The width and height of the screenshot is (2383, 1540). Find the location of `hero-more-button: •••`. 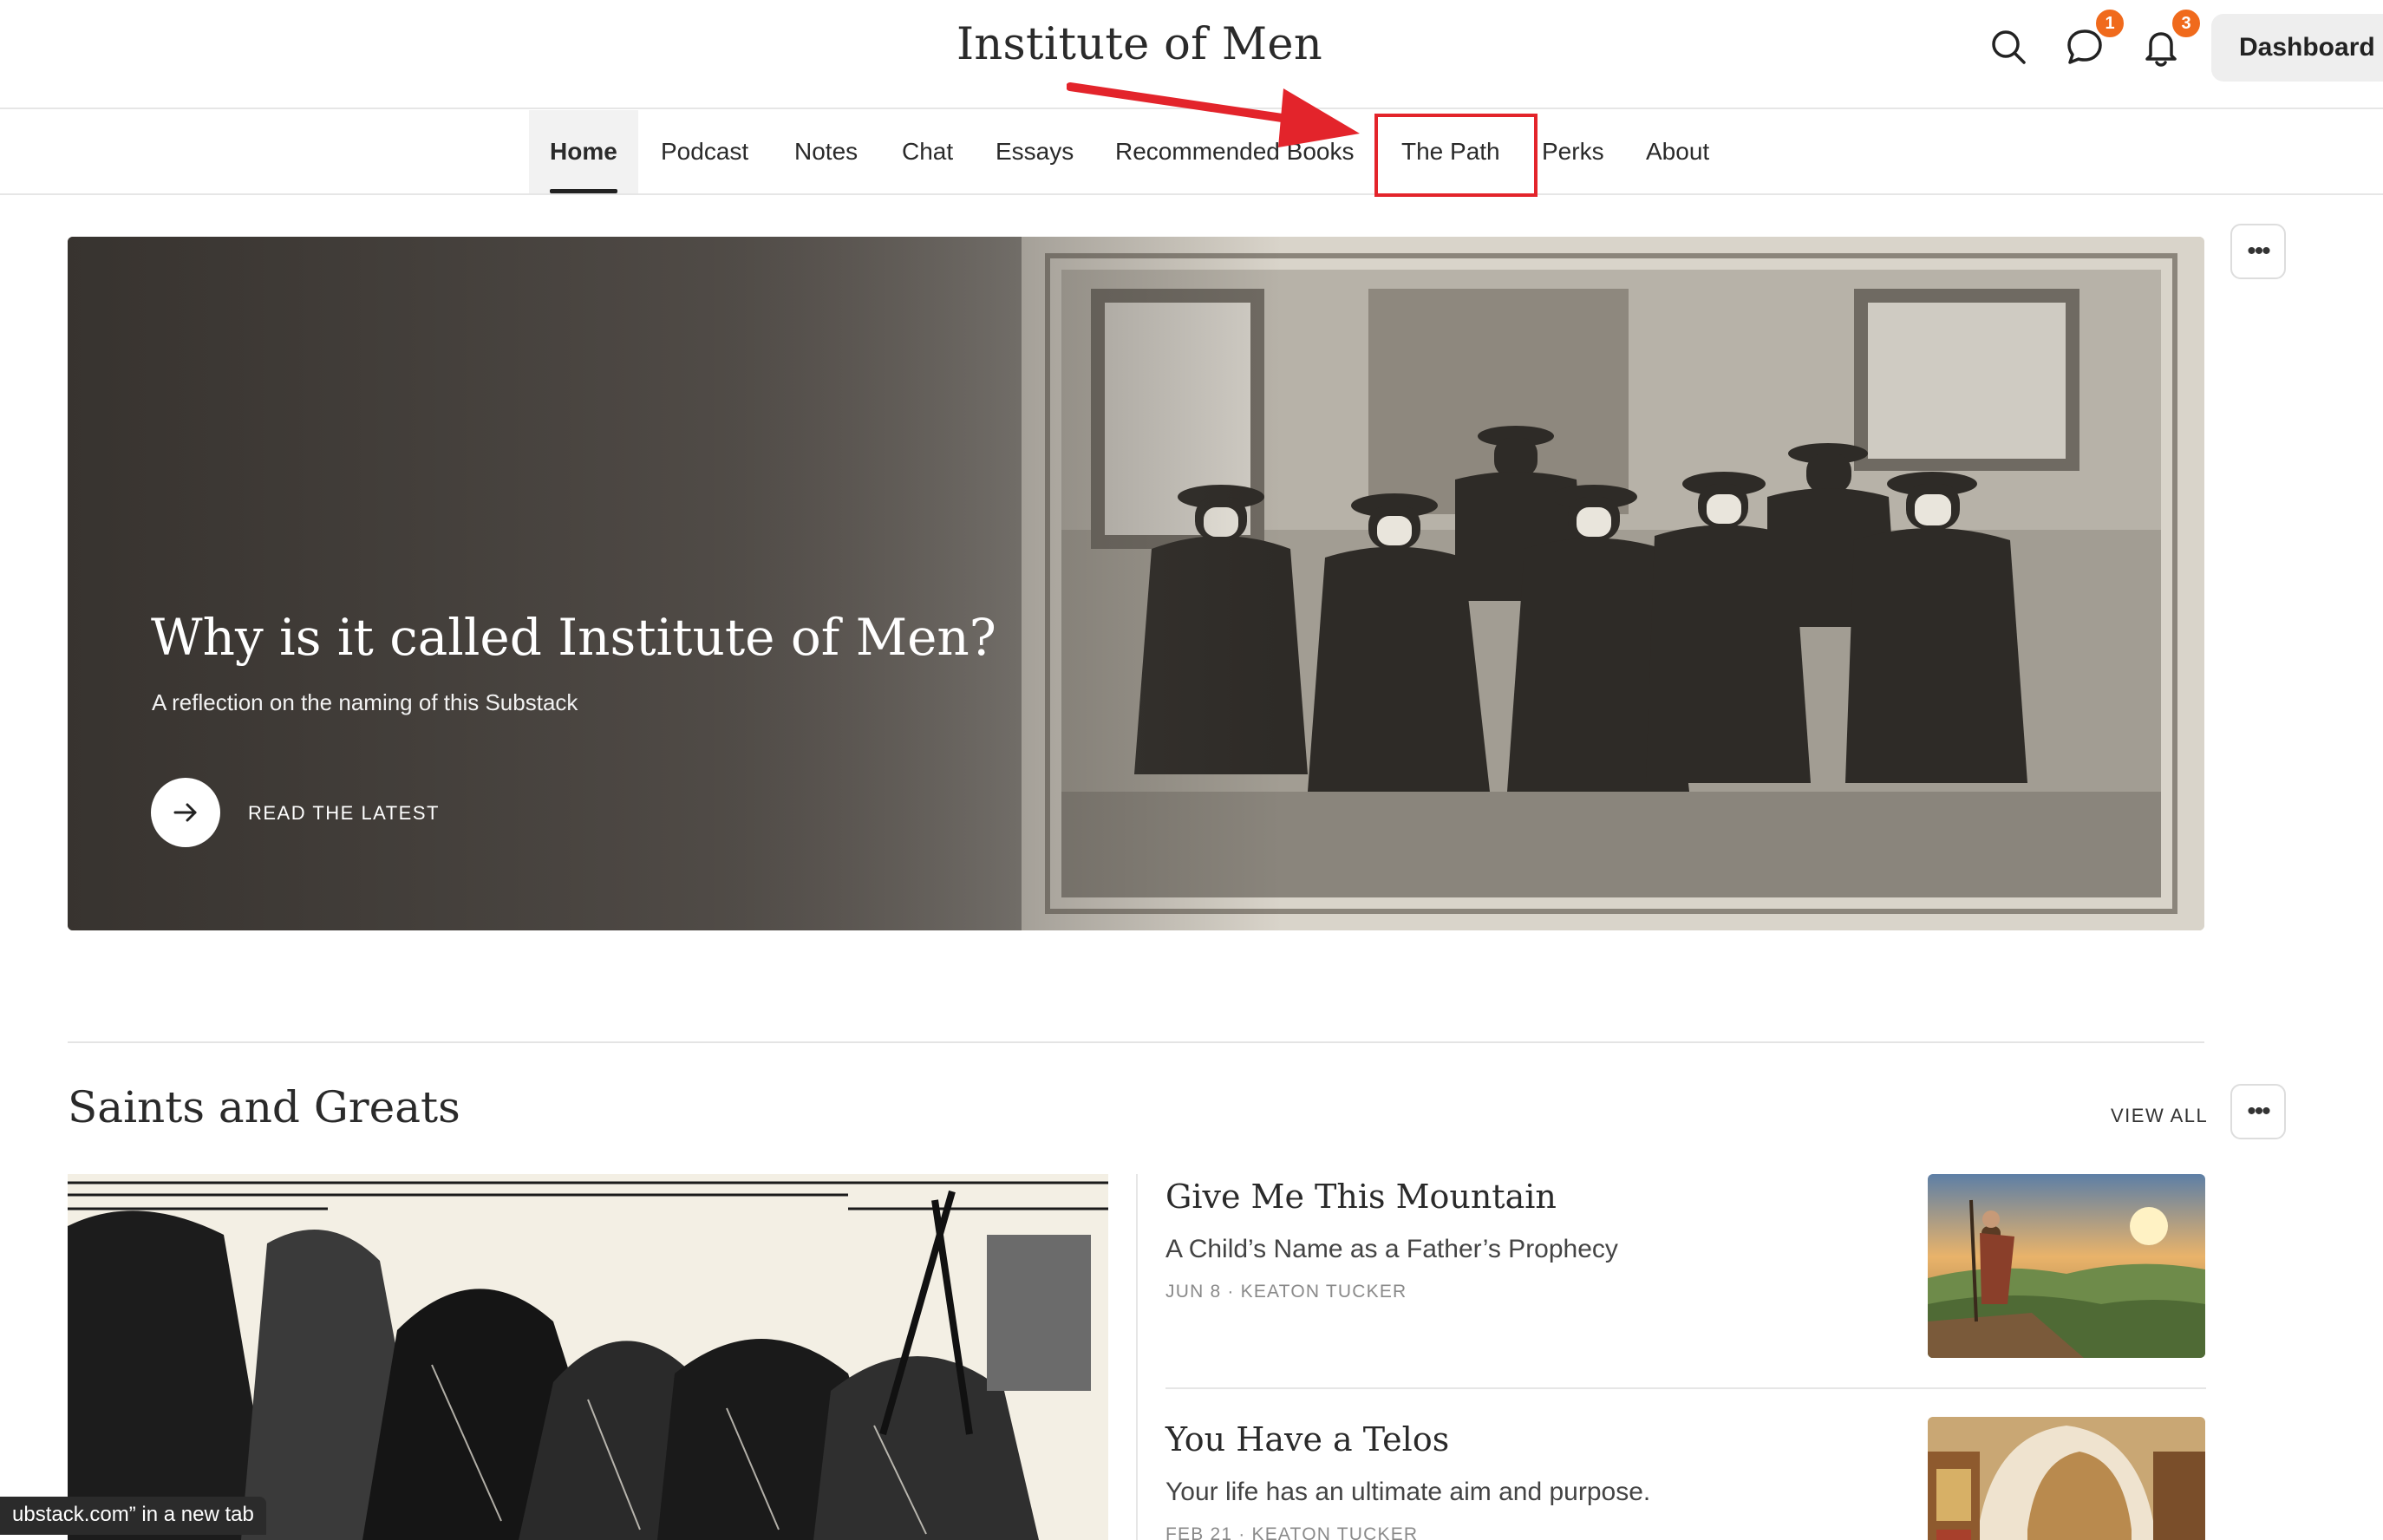

hero-more-button: ••• is located at coordinates (2258, 251).